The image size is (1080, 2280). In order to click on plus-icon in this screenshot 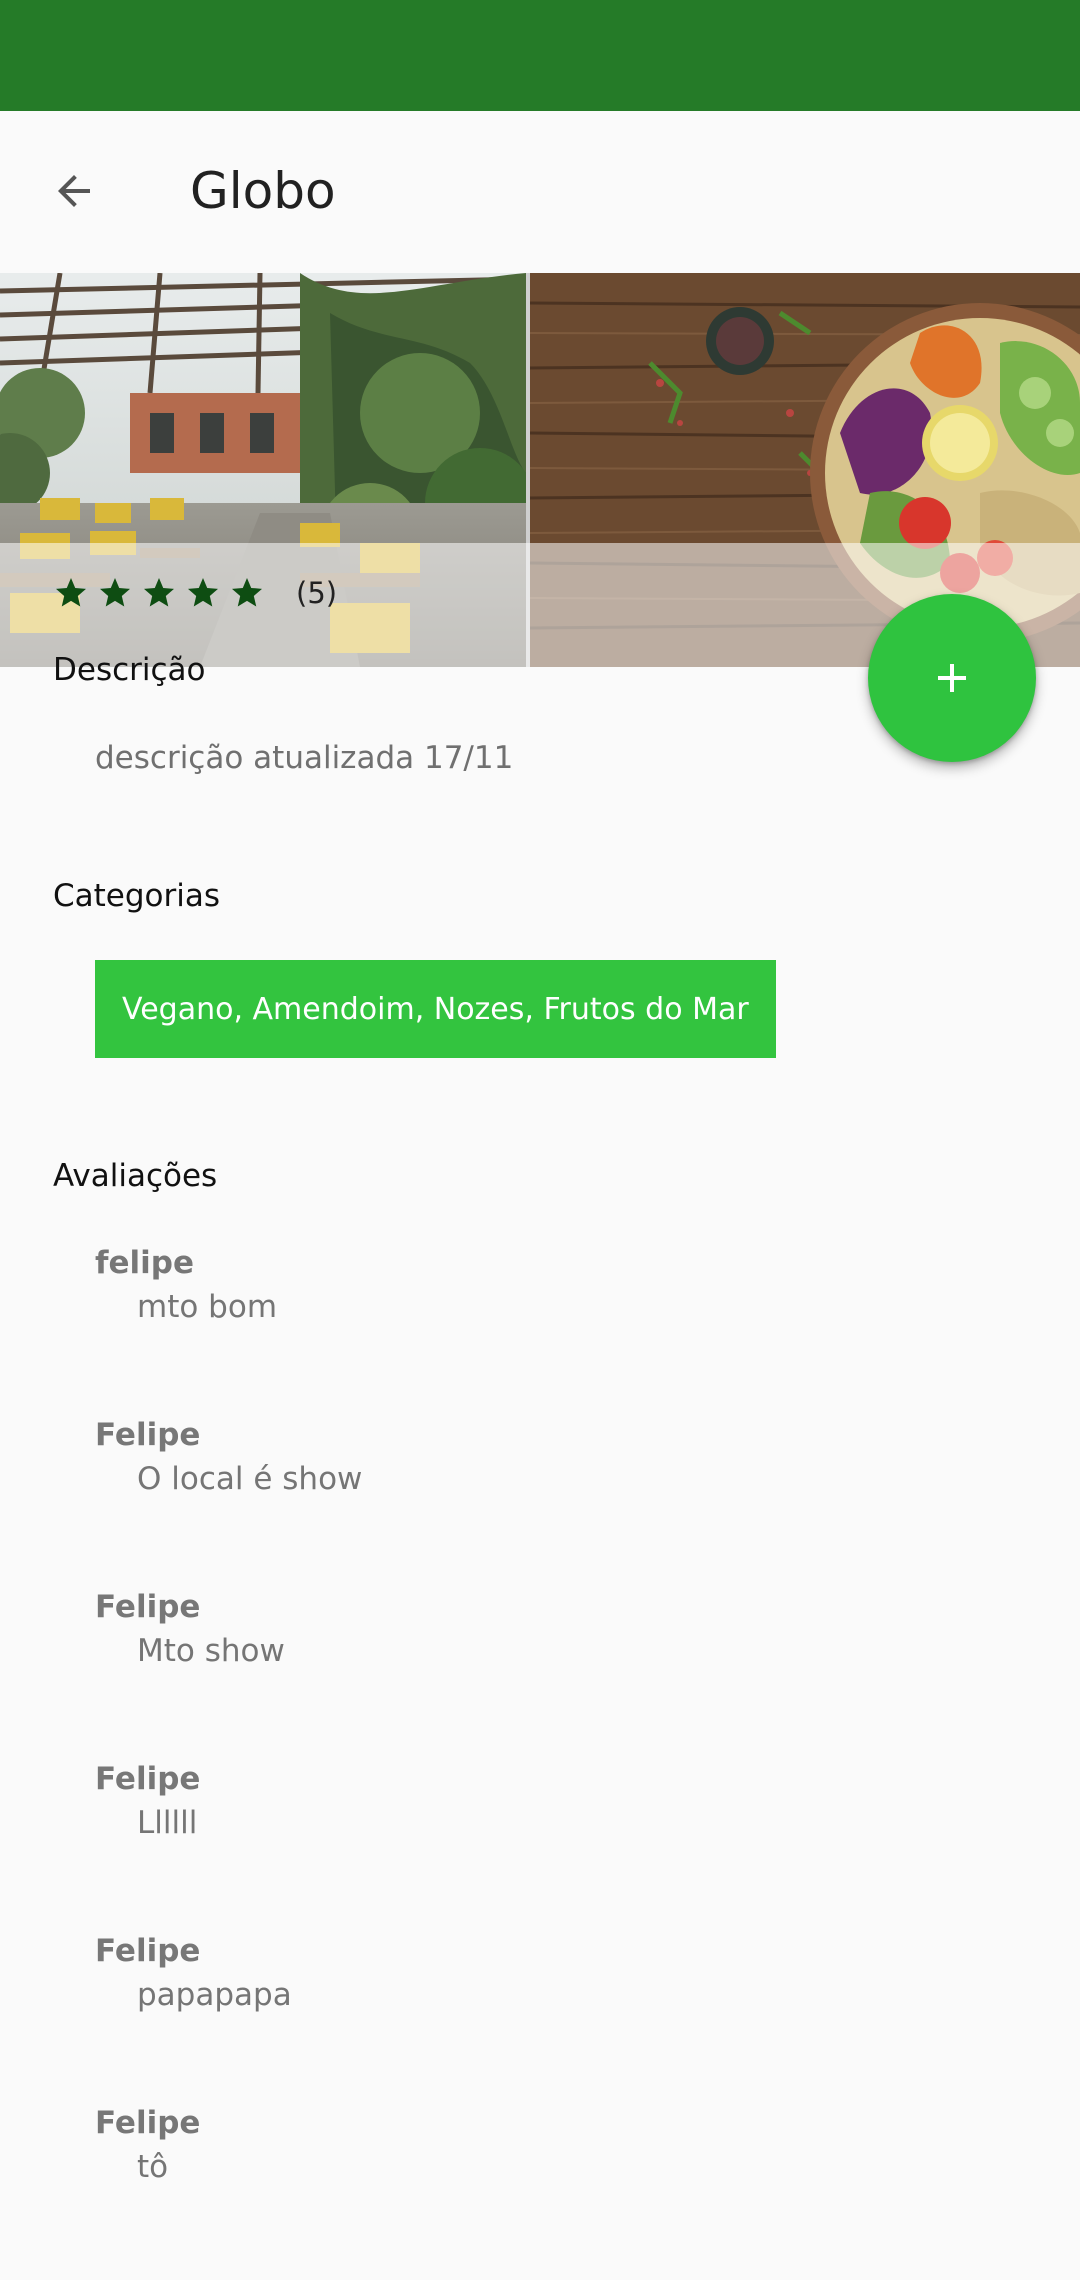, I will do `click(952, 678)`.